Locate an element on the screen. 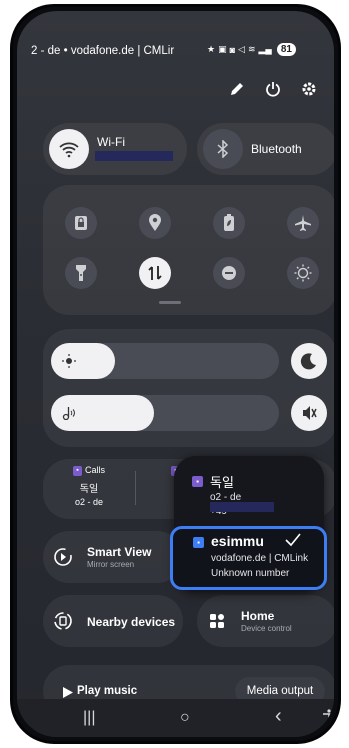 This screenshot has width=349, height=748. navigation-bar: ||| ○ ‹ is located at coordinates (175, 718).